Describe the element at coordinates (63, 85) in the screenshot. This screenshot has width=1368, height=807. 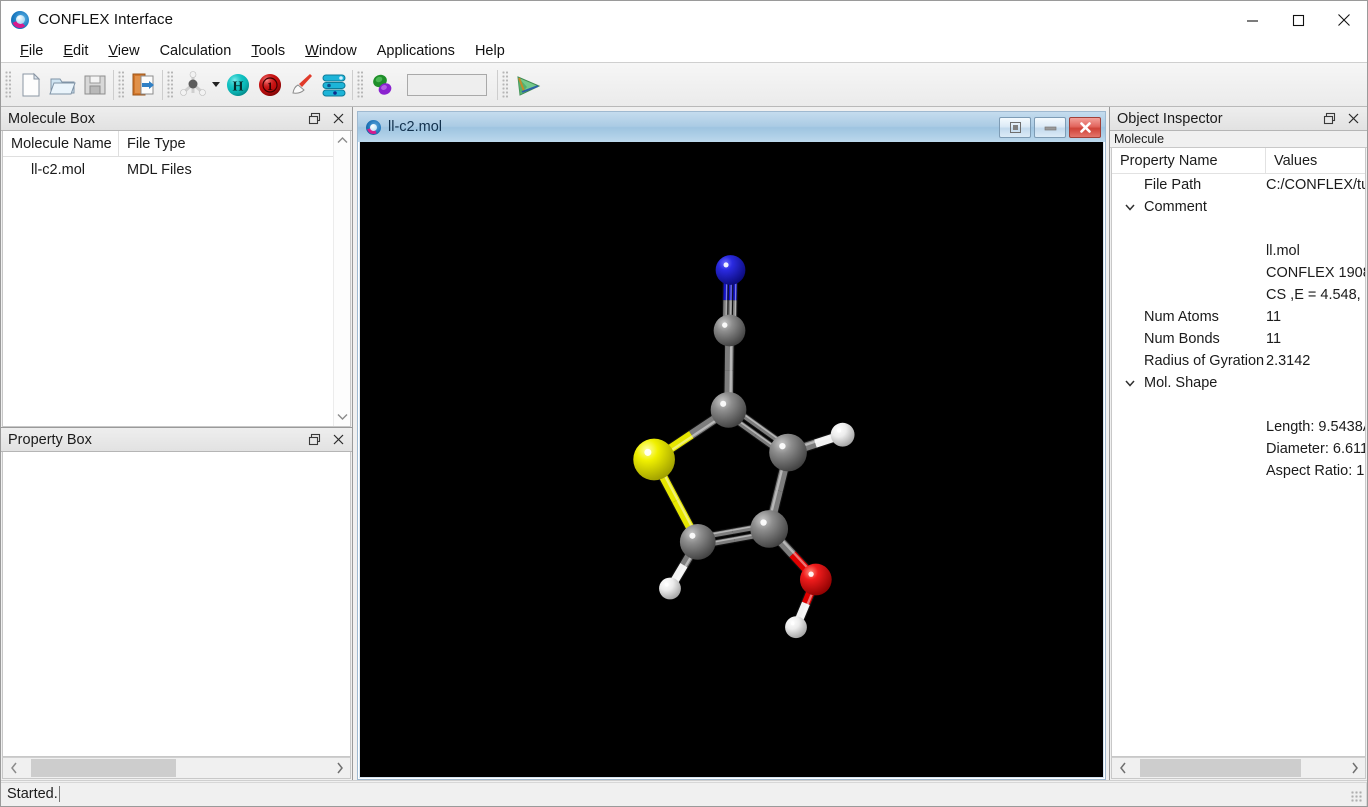
I see `open-folder-icon` at that location.